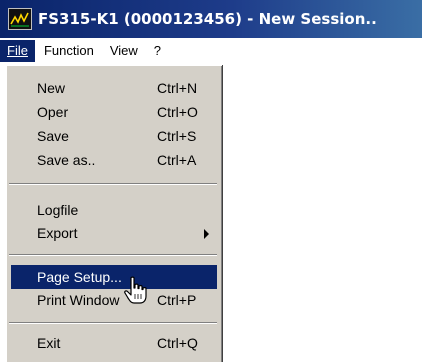 The image size is (422, 362). What do you see at coordinates (20, 19) in the screenshot?
I see `graph-icon` at bounding box center [20, 19].